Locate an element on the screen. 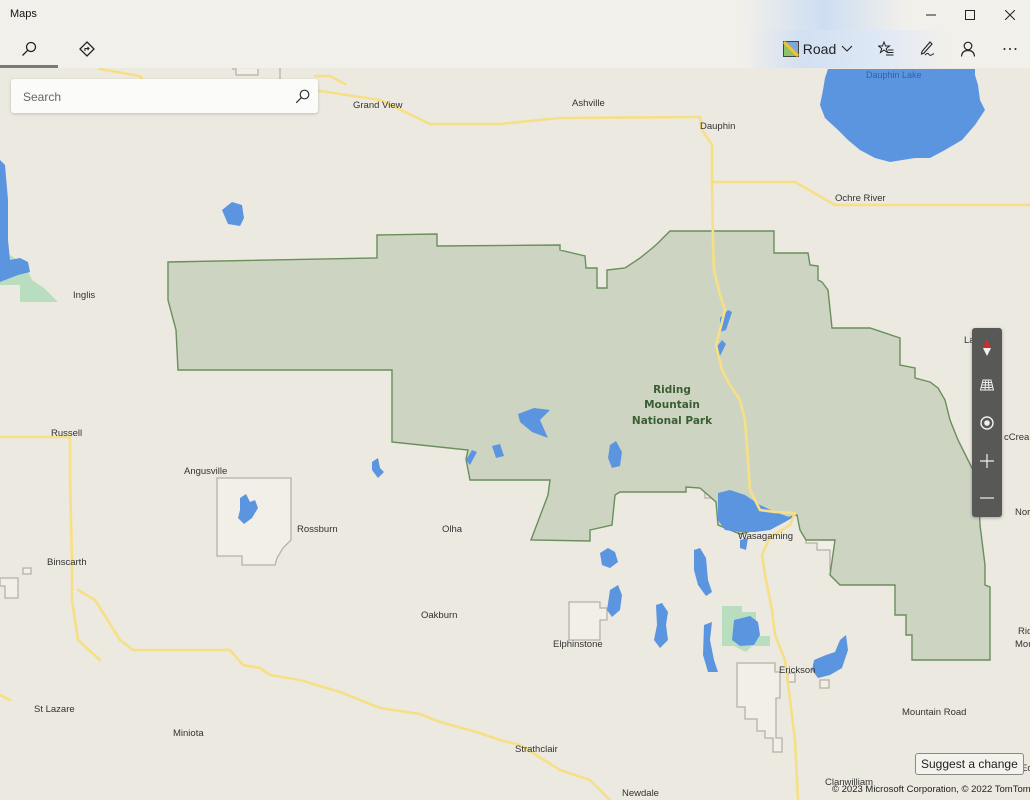  zoom-out-button is located at coordinates (987, 498).